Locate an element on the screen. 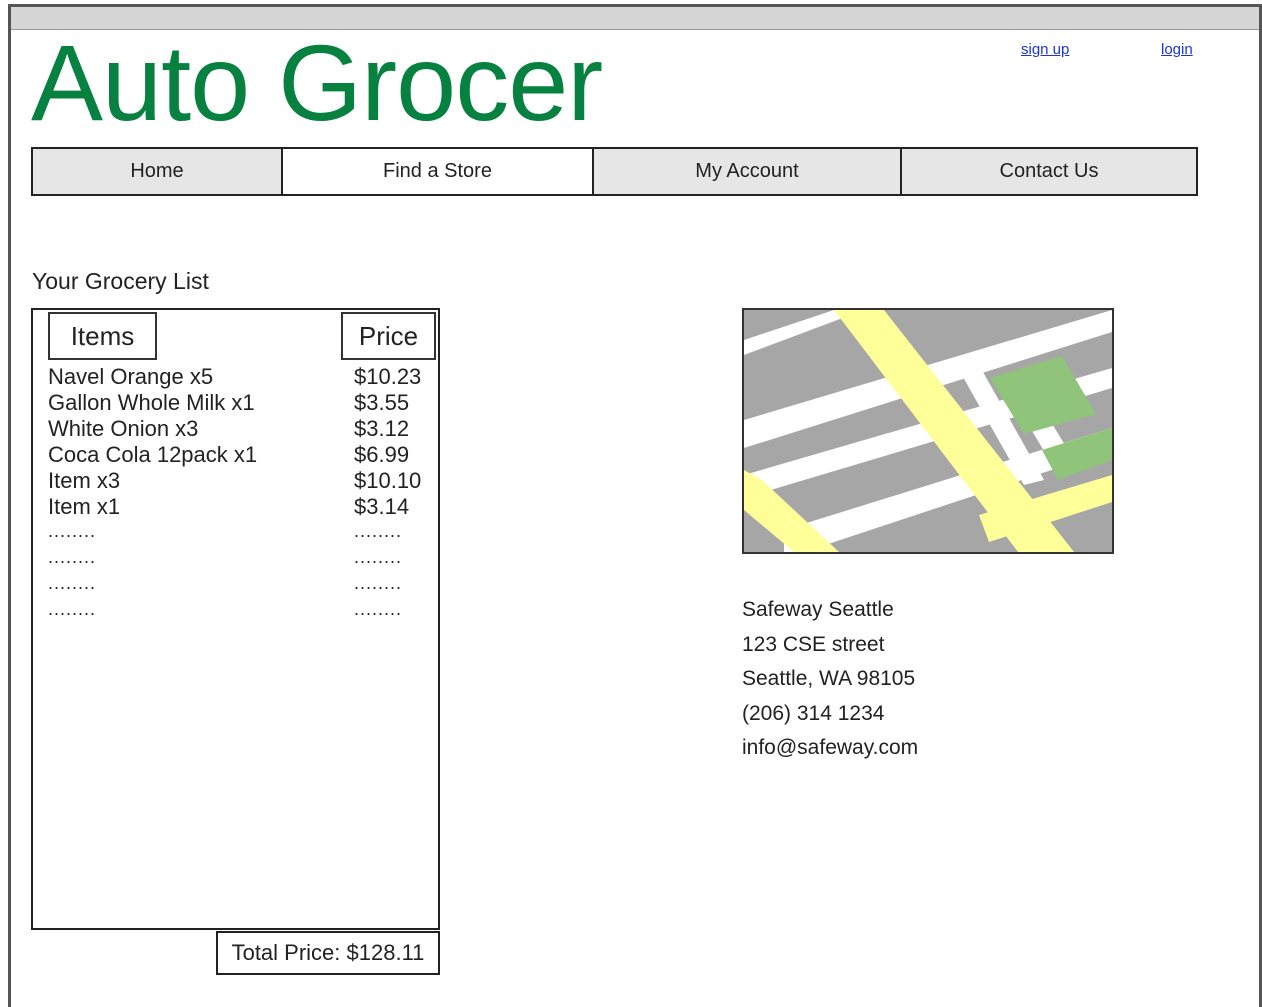 The image size is (1262, 1007). list-item: Gallon Whole Milk x1 $3.55 is located at coordinates (238, 403).